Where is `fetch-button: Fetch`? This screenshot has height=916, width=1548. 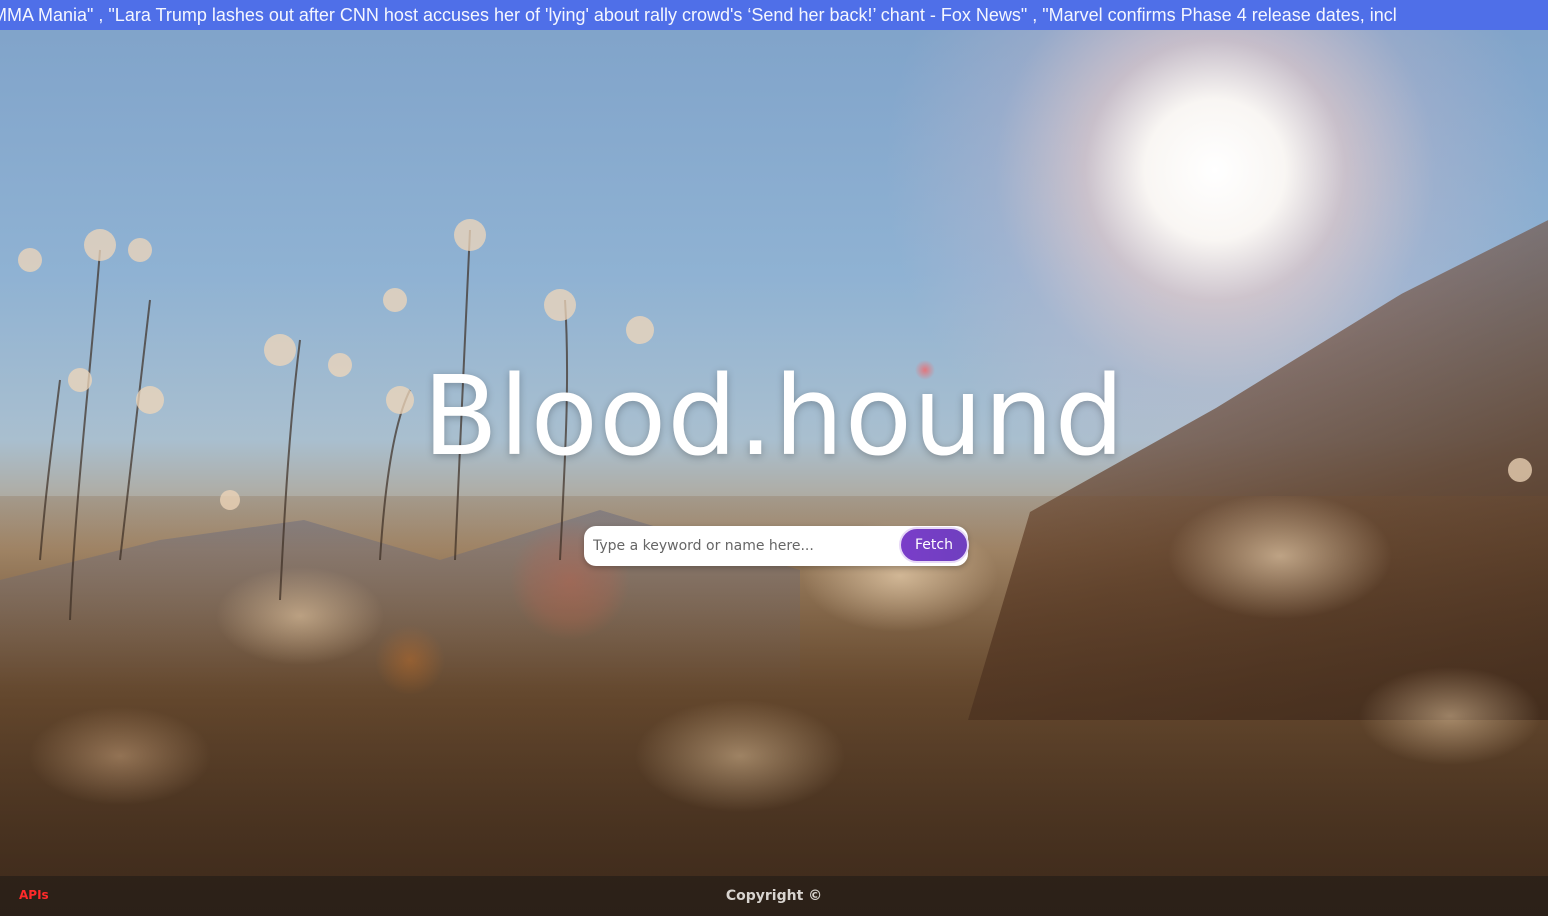
fetch-button: Fetch is located at coordinates (934, 545).